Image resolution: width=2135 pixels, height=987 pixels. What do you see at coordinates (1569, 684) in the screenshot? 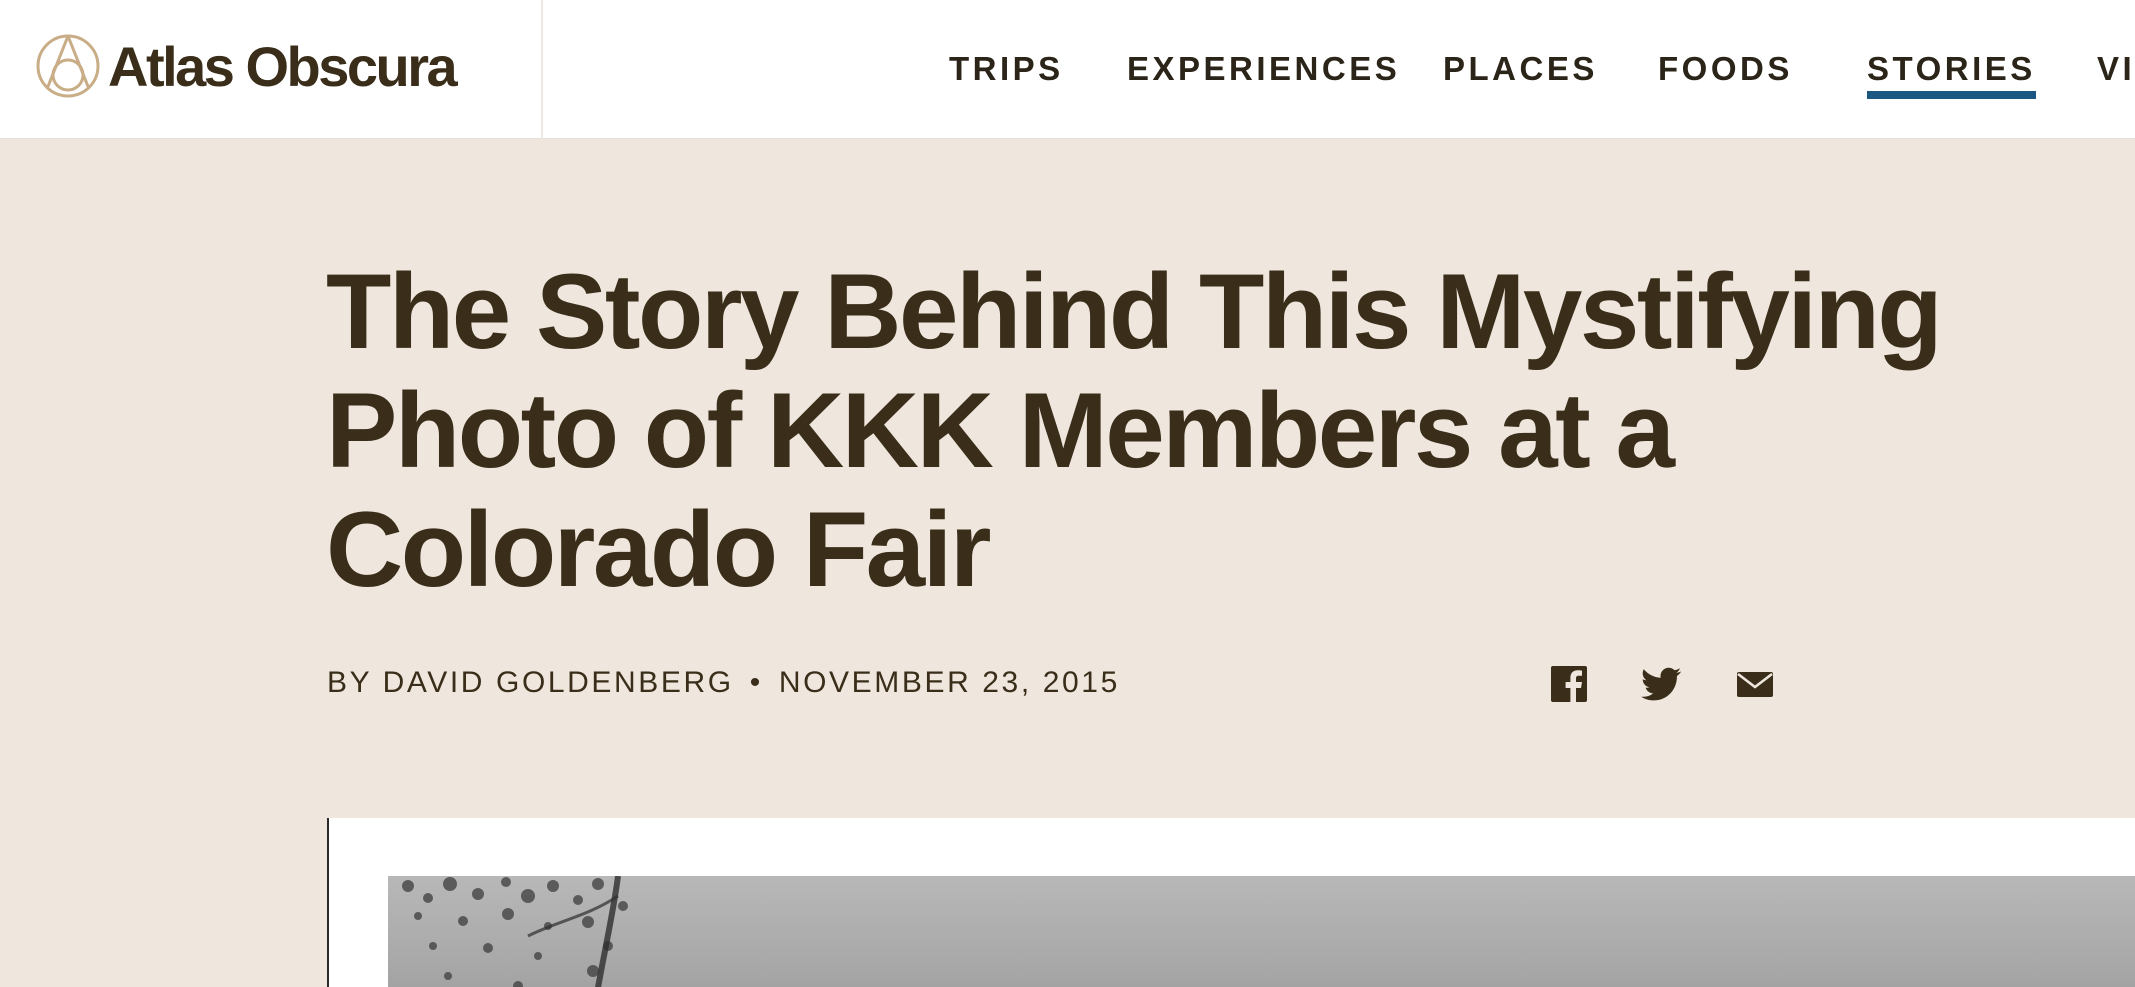
I see `facebook-icon` at bounding box center [1569, 684].